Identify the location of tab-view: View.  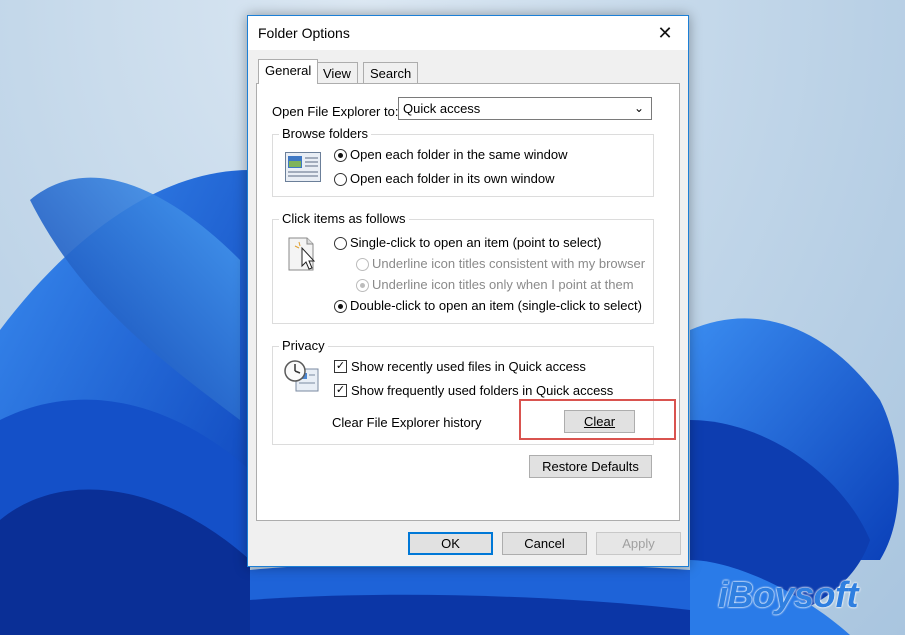
(337, 73).